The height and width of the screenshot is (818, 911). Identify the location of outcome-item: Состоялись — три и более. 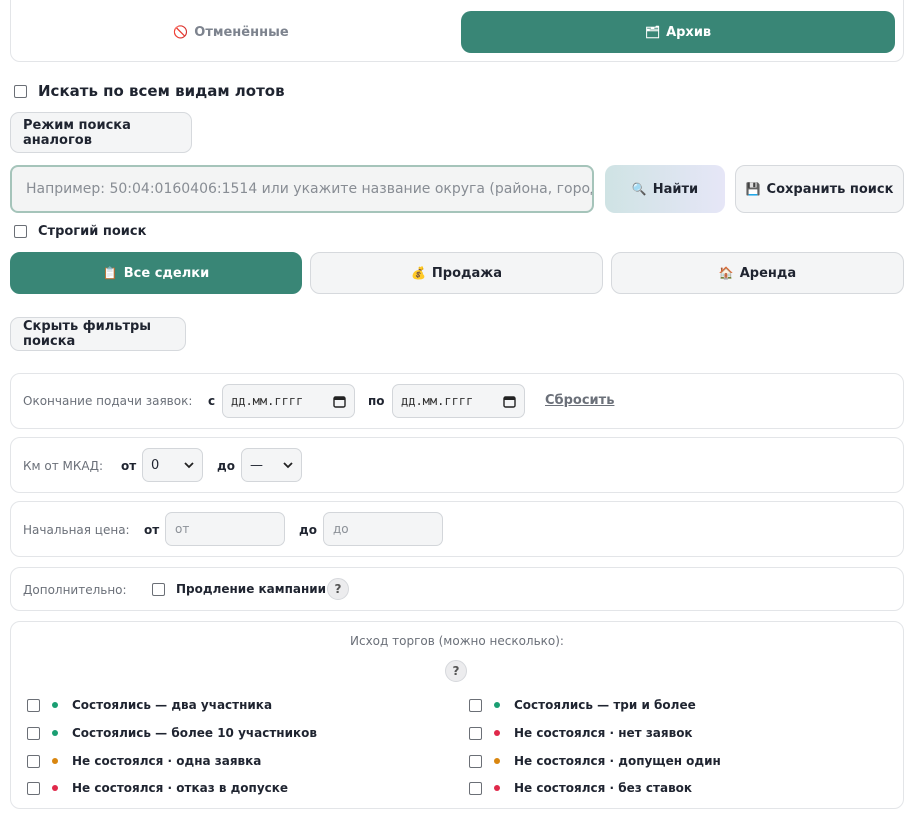
(582, 705).